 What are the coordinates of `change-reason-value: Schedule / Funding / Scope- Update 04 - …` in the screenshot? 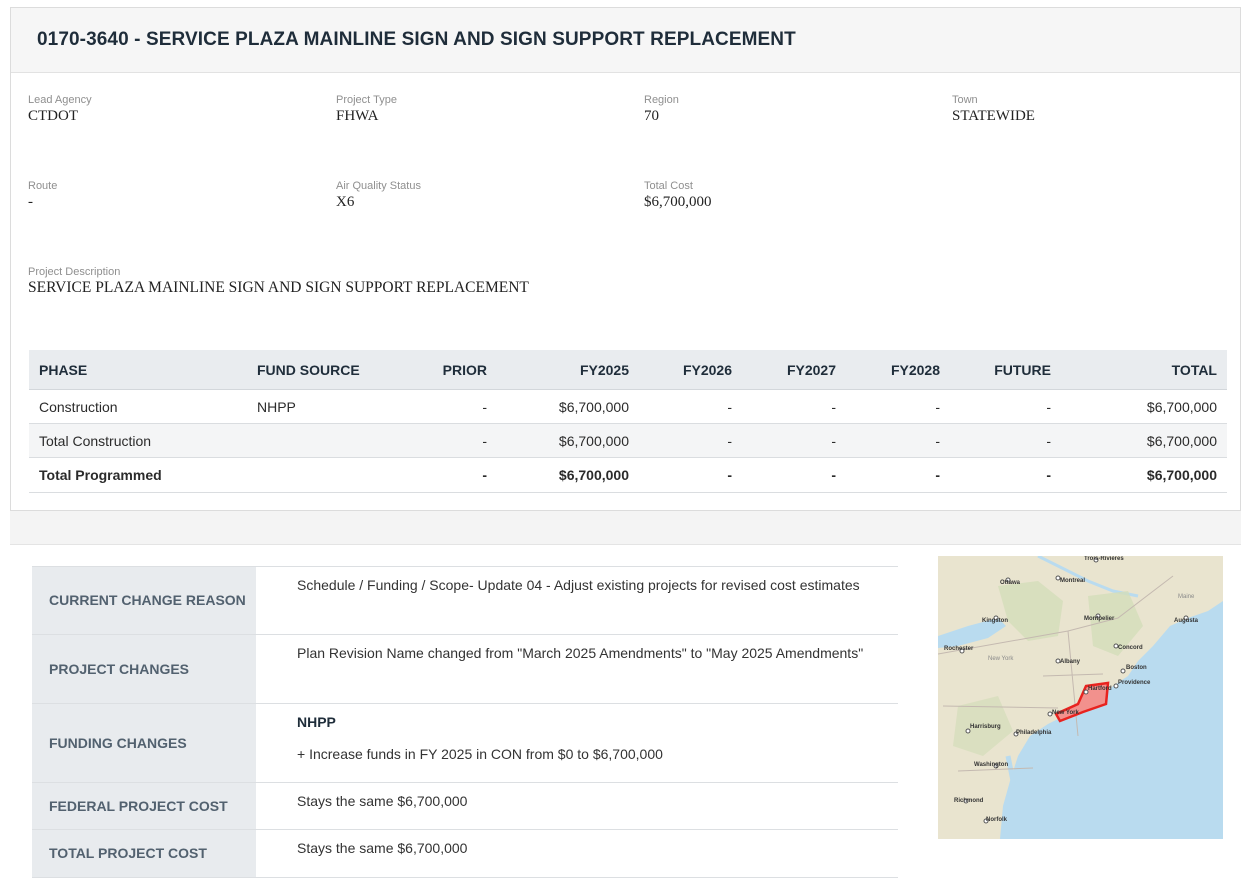 It's located at (577, 600).